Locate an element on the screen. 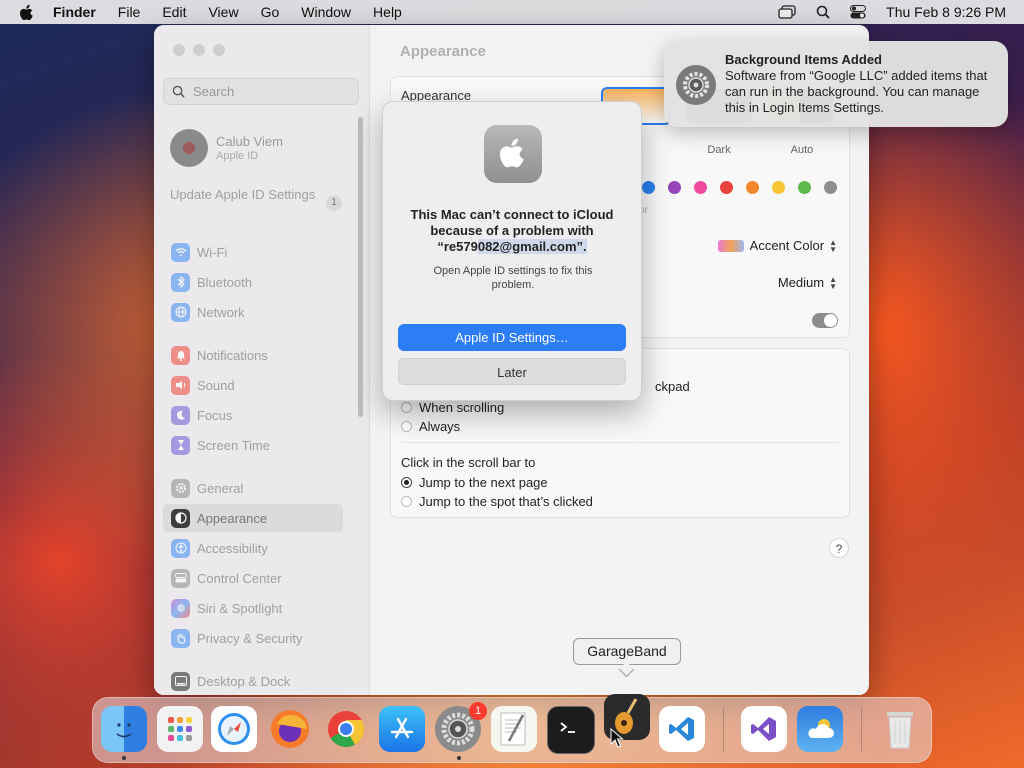 The height and width of the screenshot is (768, 1024). trackpad-option-fragment: ckpad is located at coordinates (672, 386).